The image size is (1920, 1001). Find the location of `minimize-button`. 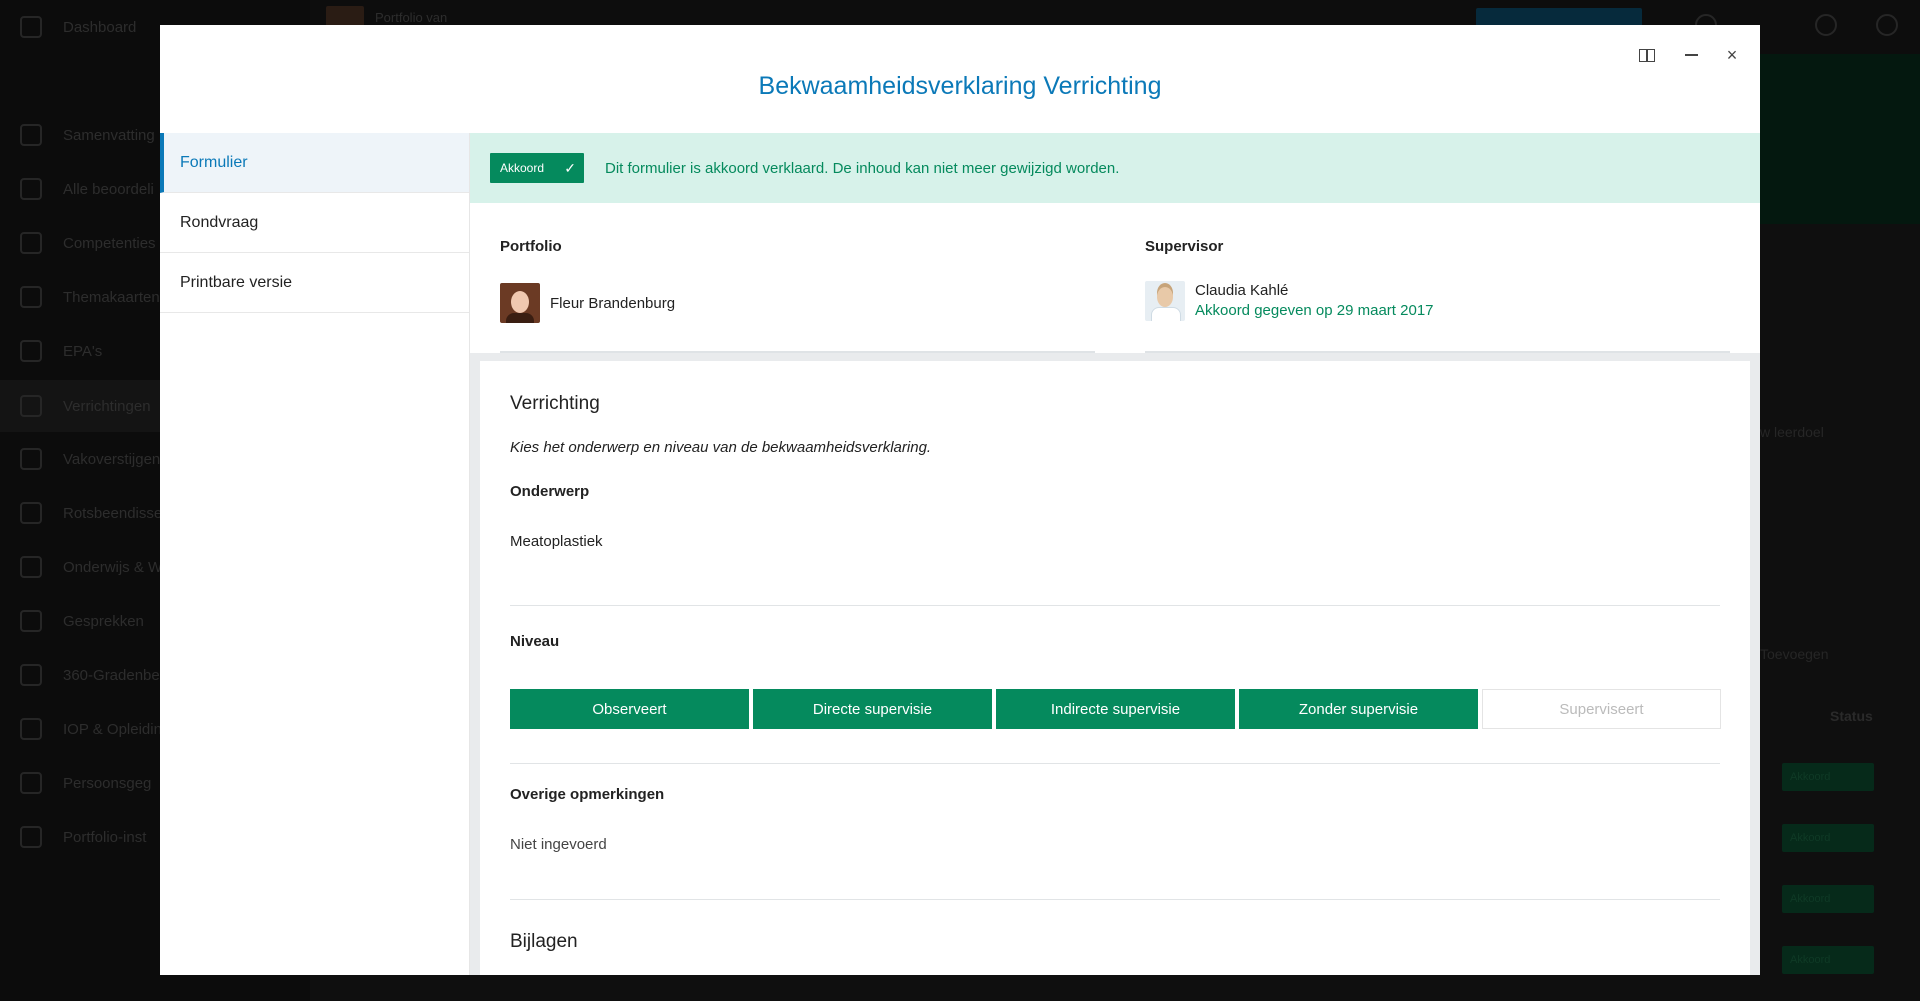

minimize-button is located at coordinates (1691, 55).